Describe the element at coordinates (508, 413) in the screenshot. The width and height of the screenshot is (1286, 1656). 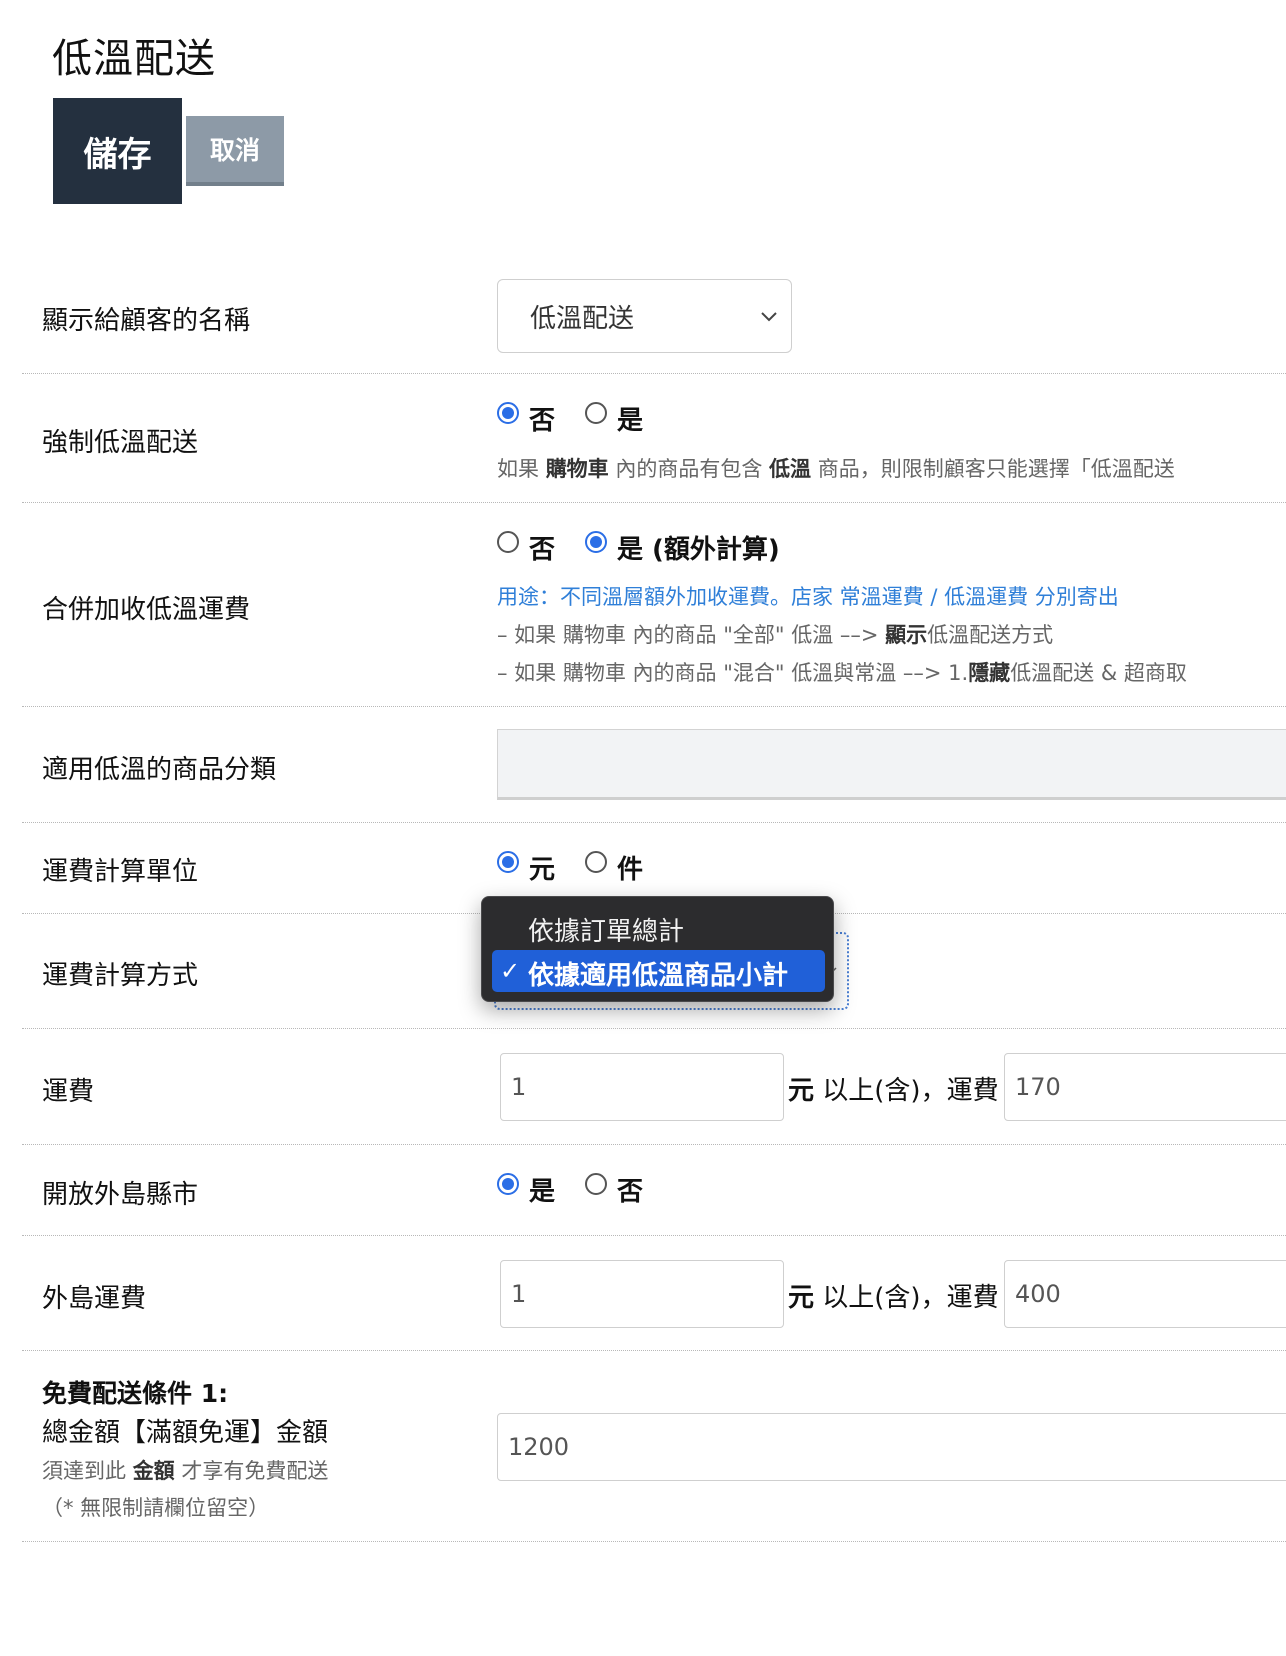
I see `force-cold-no-radio` at that location.